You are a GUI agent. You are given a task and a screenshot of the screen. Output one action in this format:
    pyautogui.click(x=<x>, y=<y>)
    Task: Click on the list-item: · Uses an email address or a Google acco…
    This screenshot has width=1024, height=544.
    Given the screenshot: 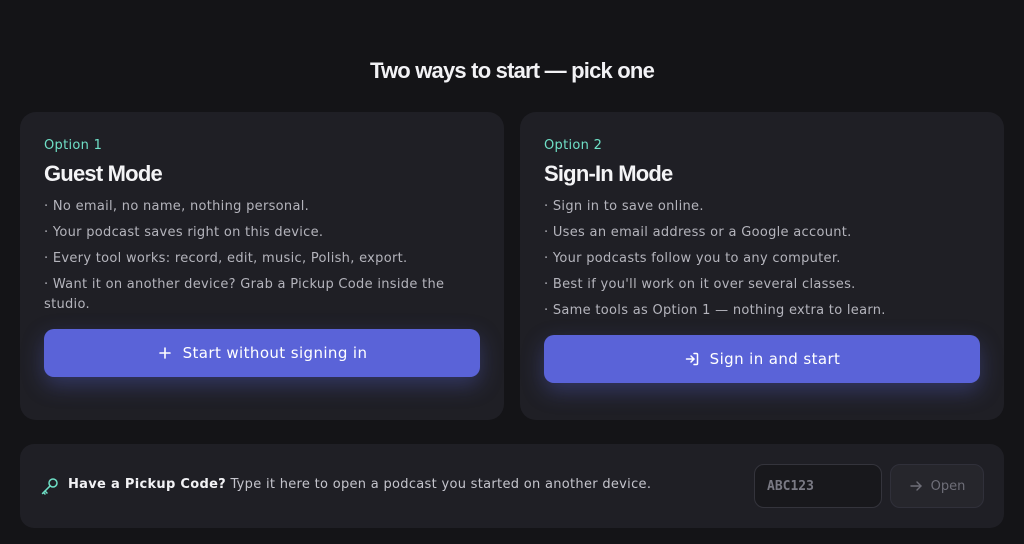 What is the action you would take?
    pyautogui.click(x=698, y=232)
    